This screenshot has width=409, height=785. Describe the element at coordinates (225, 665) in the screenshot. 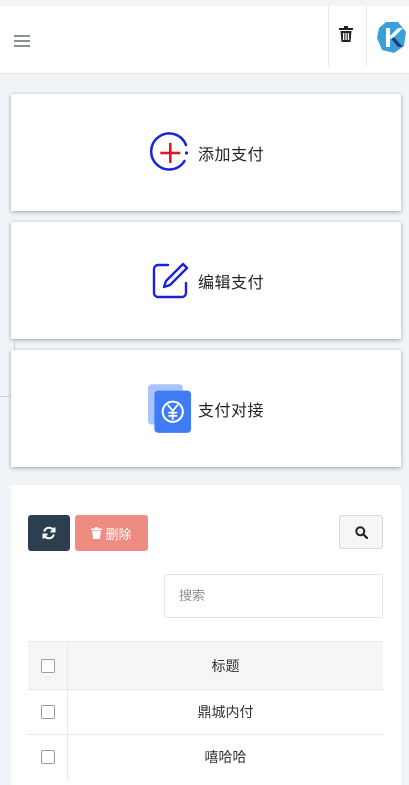

I see `column-header-title: 标题` at that location.